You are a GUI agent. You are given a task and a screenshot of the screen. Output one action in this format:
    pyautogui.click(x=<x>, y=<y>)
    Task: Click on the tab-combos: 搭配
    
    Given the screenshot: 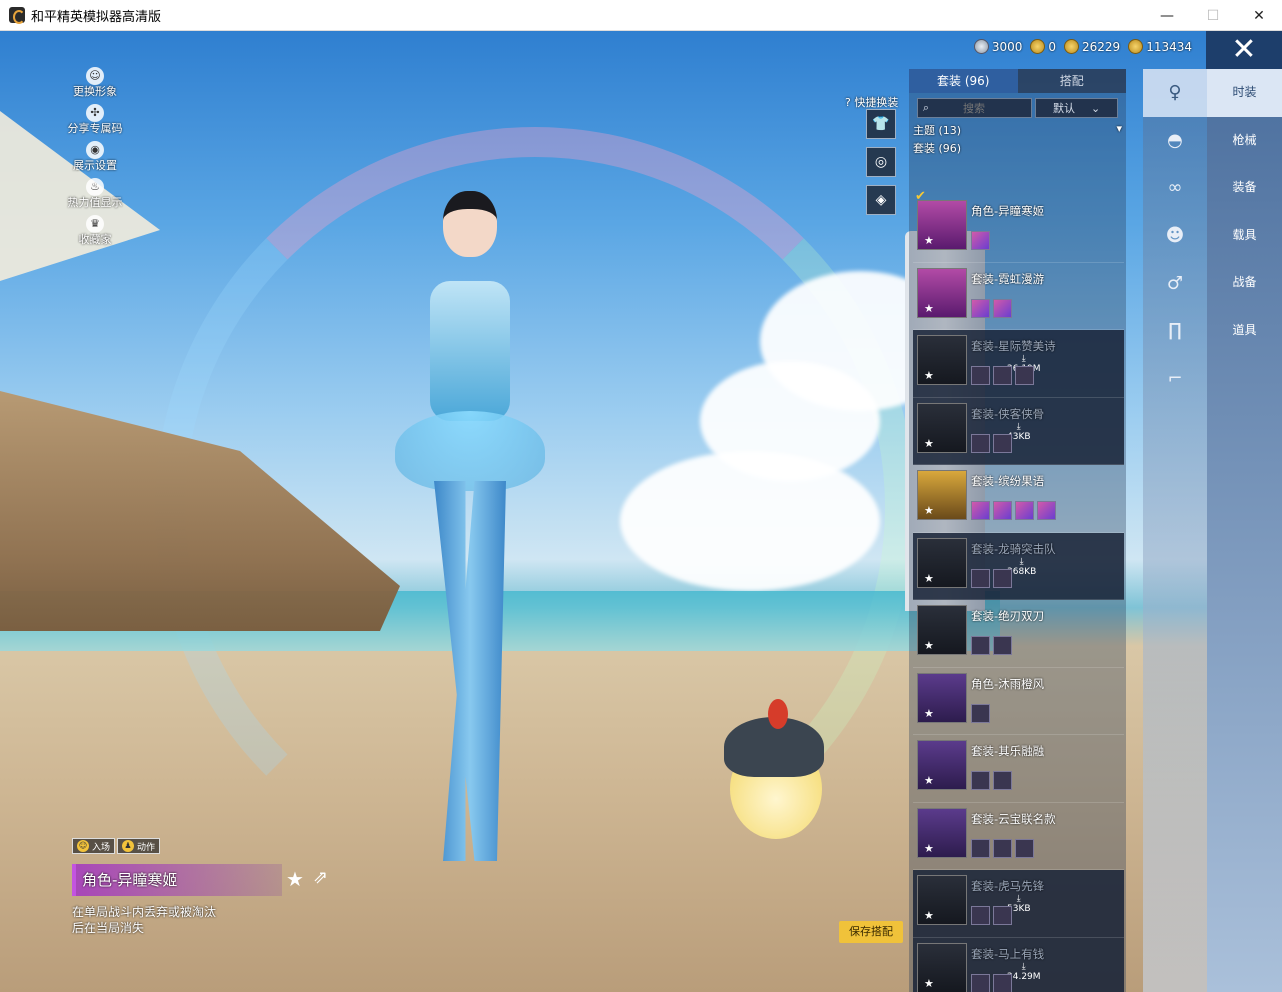 What is the action you would take?
    pyautogui.click(x=1071, y=81)
    